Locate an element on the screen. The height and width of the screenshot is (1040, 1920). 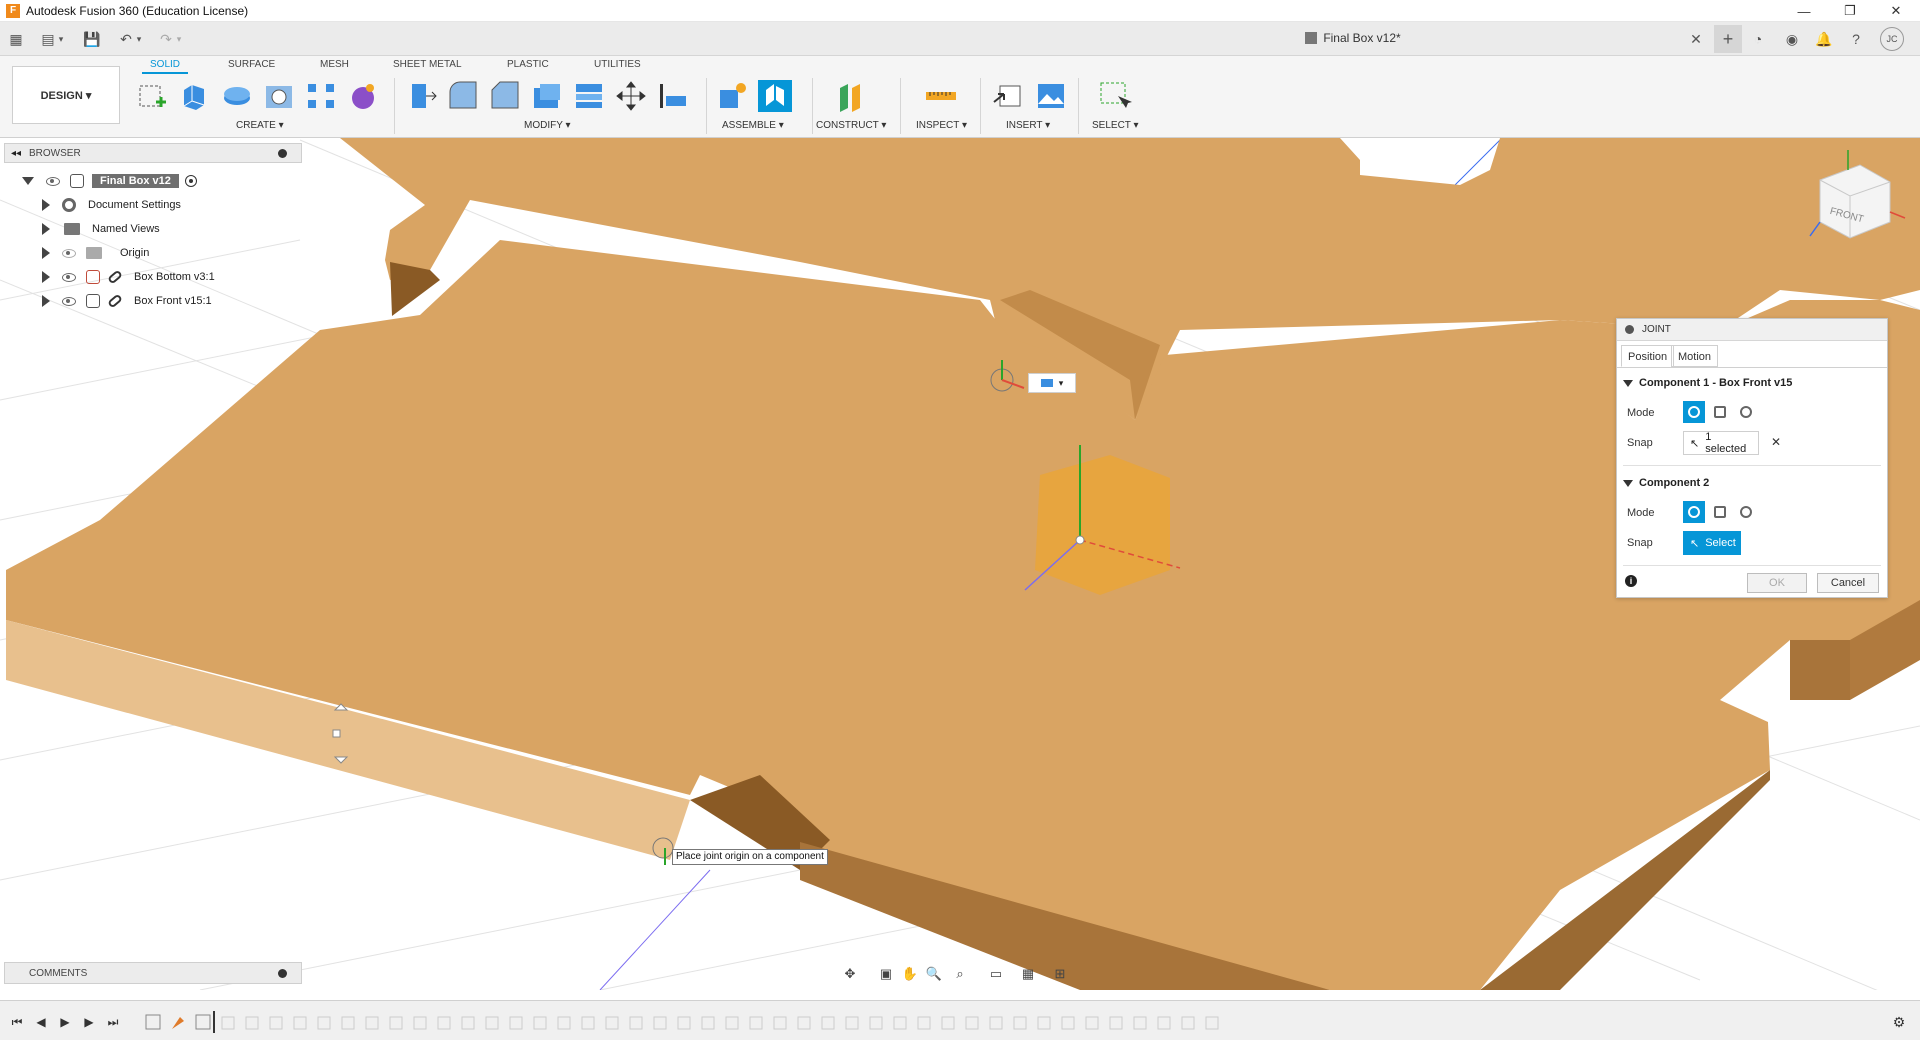
select-menu: SELECT ▾ is located at coordinates (1115, 125).